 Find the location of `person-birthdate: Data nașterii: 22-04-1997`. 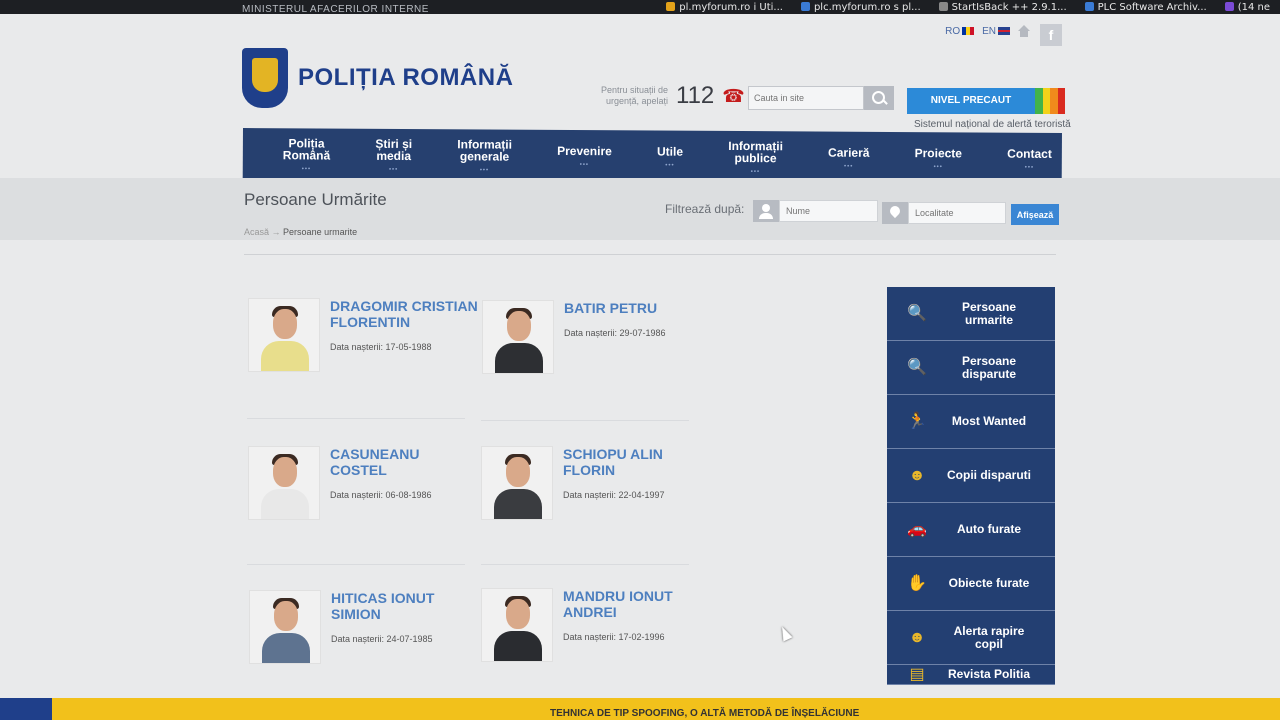

person-birthdate: Data nașterii: 22-04-1997 is located at coordinates (614, 495).